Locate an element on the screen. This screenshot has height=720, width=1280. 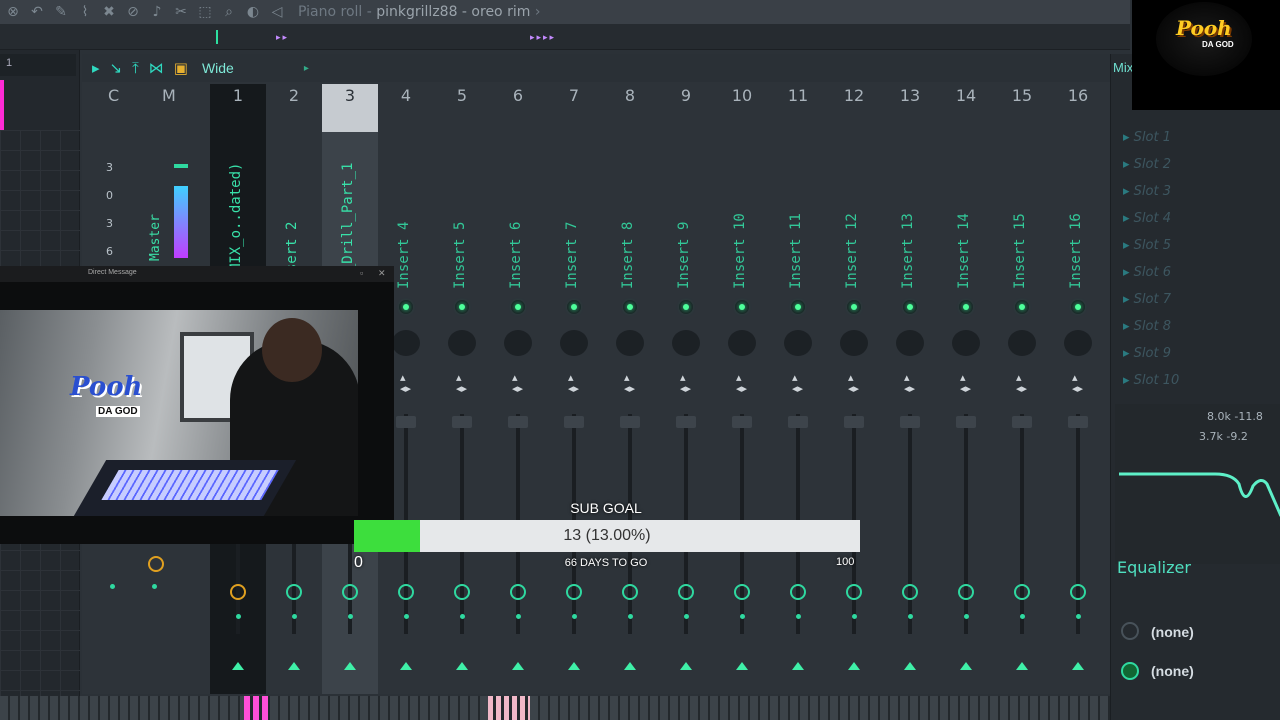
strip-number: 14 is located at coordinates (966, 95).